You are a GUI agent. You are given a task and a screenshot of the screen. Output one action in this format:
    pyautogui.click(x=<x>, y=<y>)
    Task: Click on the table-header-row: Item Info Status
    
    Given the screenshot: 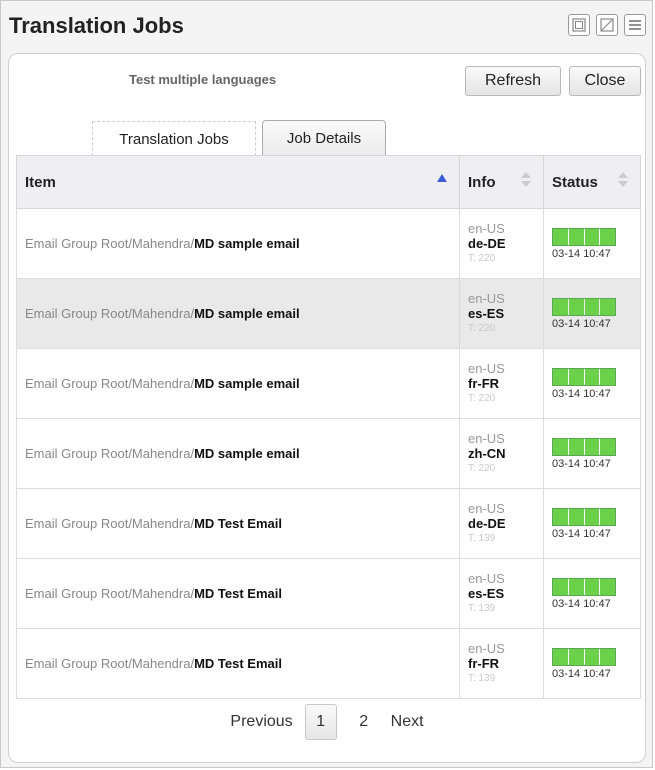 What is the action you would take?
    pyautogui.click(x=328, y=182)
    